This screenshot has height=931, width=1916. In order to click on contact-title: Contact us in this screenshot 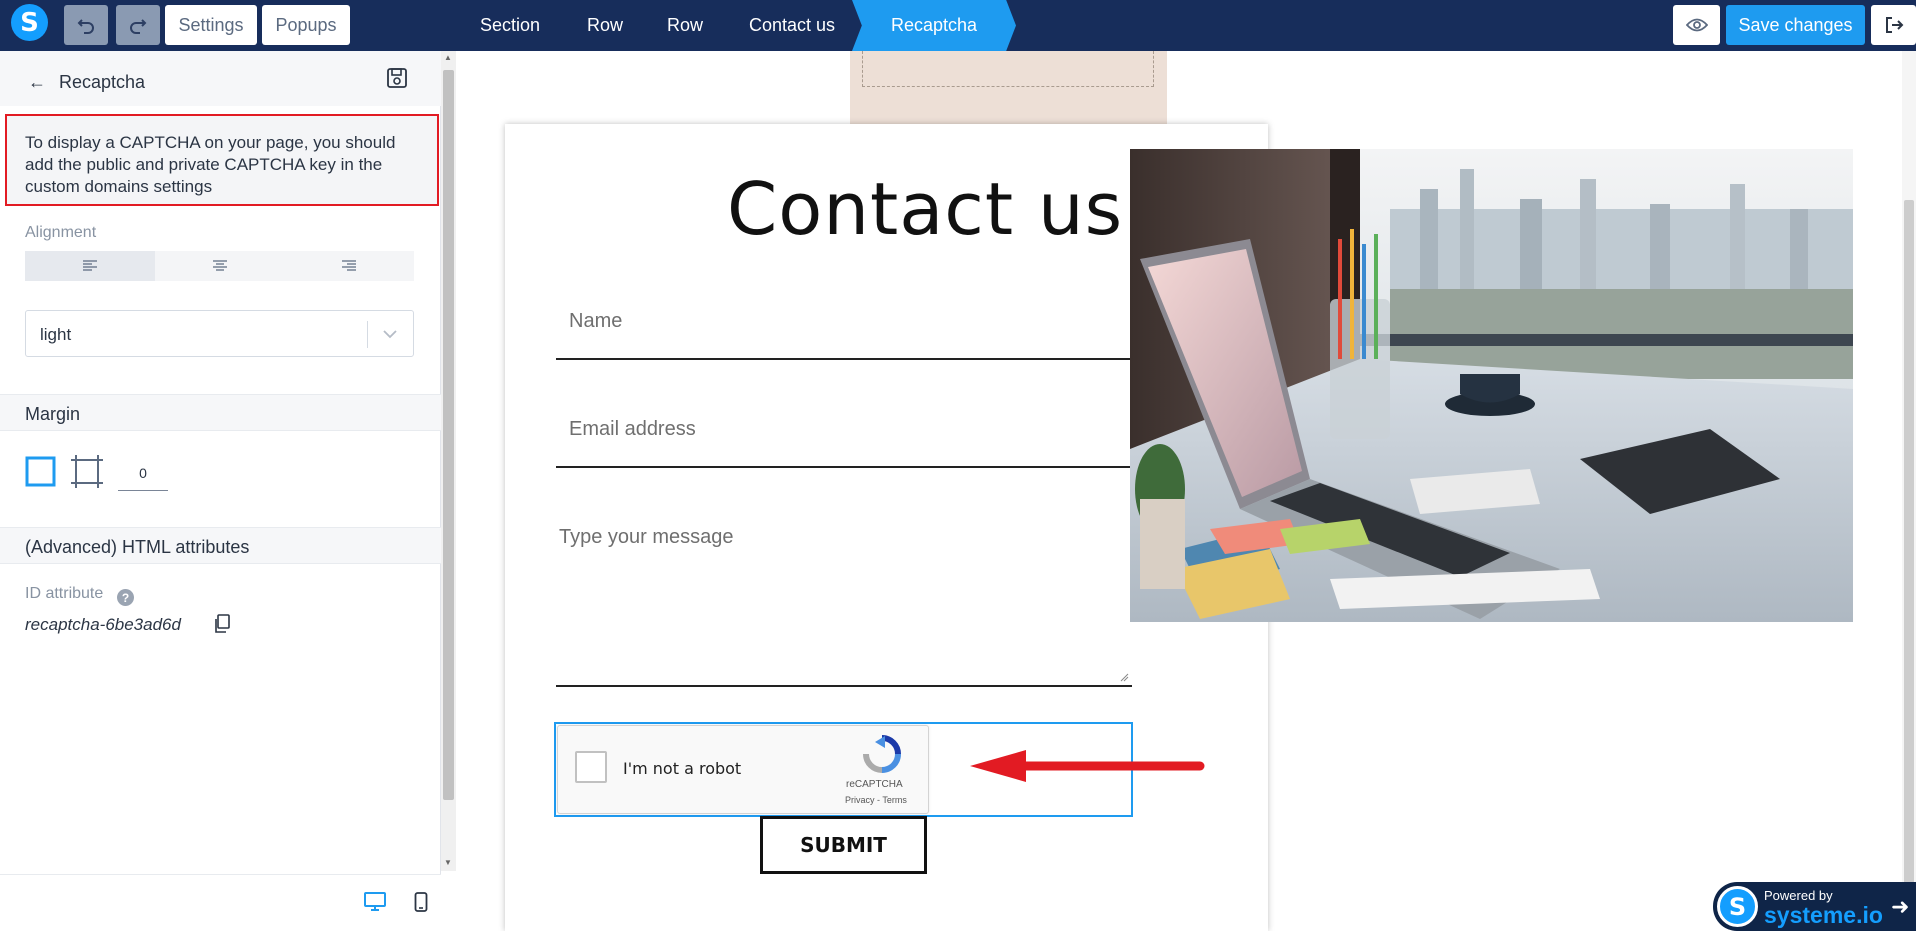, I will do `click(925, 209)`.